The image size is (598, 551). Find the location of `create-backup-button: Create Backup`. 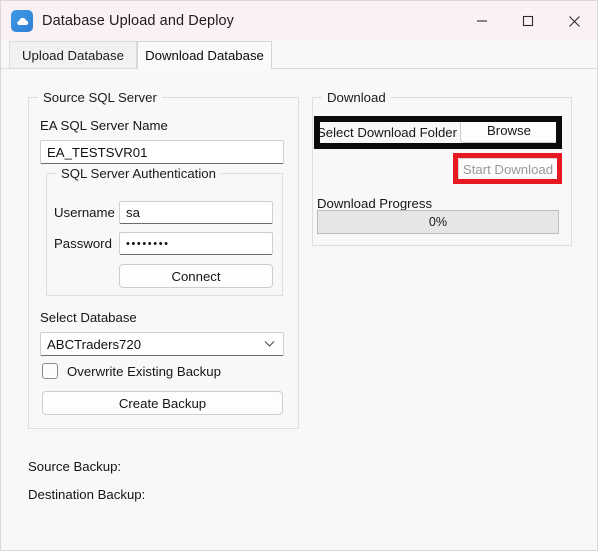

create-backup-button: Create Backup is located at coordinates (162, 403).